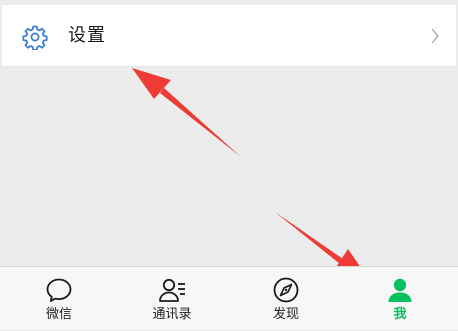 Image resolution: width=458 pixels, height=331 pixels. I want to click on compass-icon, so click(286, 290).